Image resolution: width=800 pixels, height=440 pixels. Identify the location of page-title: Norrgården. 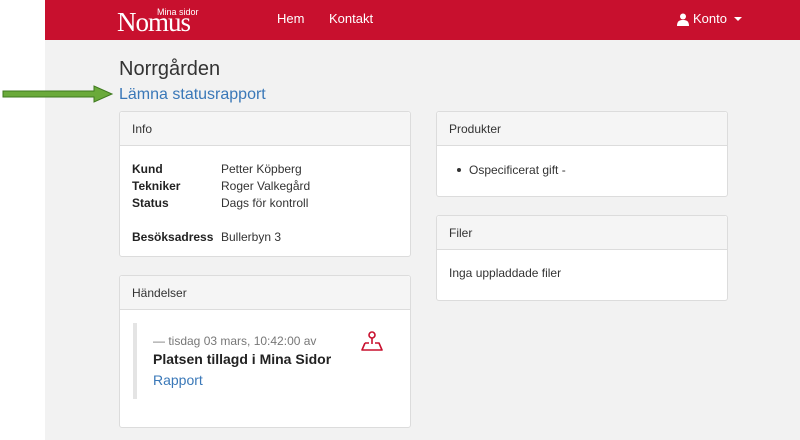
(170, 69).